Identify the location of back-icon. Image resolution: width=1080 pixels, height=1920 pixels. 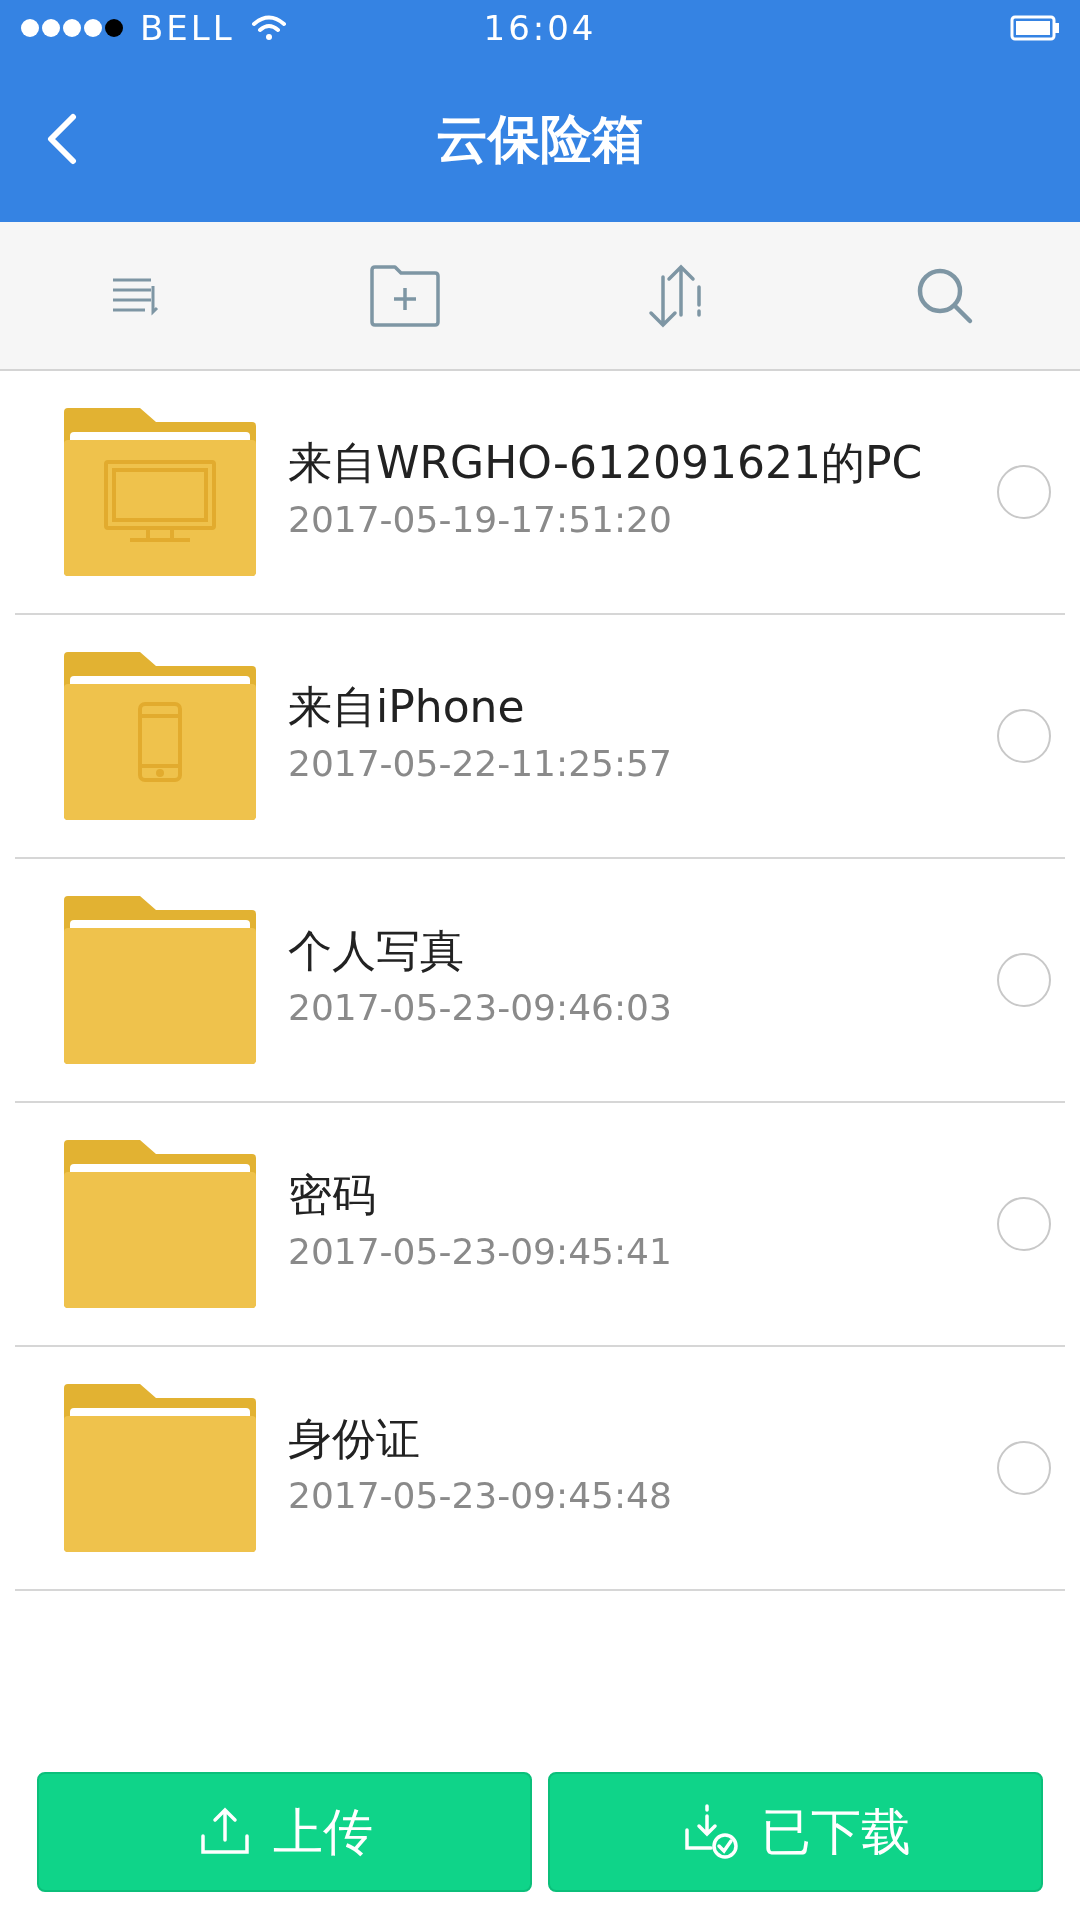
(62, 139).